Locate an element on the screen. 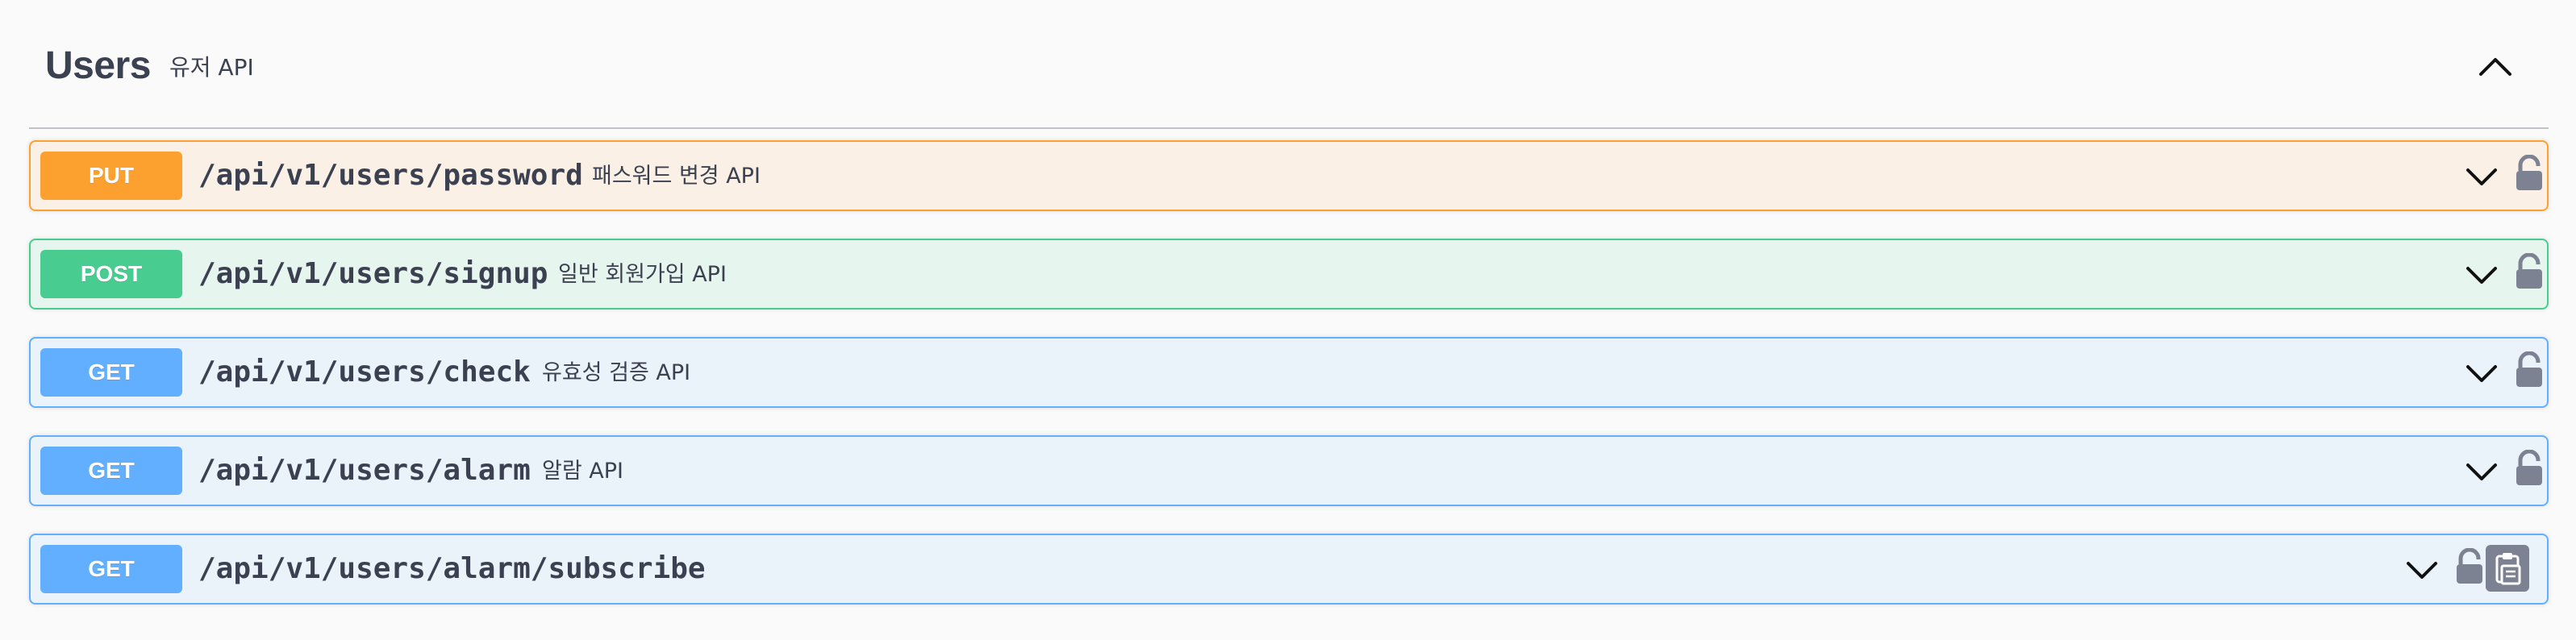 The width and height of the screenshot is (2576, 640). copy-to-clipboard-button is located at coordinates (2507, 568).